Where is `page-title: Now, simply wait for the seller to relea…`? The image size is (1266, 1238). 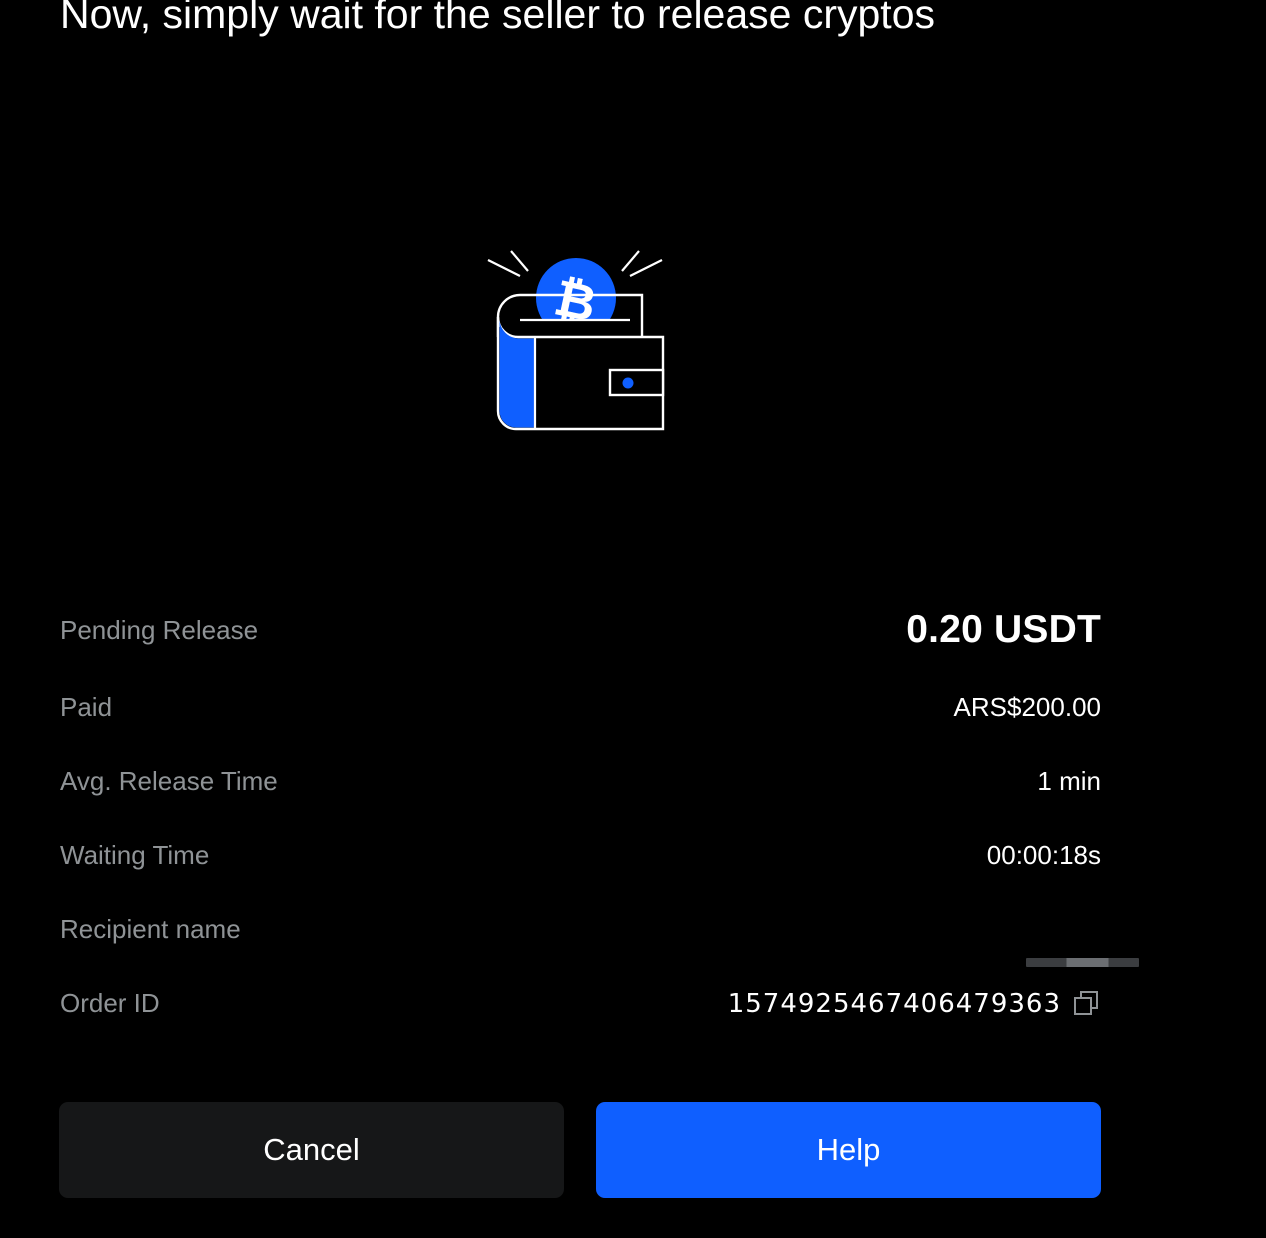 page-title: Now, simply wait for the seller to relea… is located at coordinates (497, 18).